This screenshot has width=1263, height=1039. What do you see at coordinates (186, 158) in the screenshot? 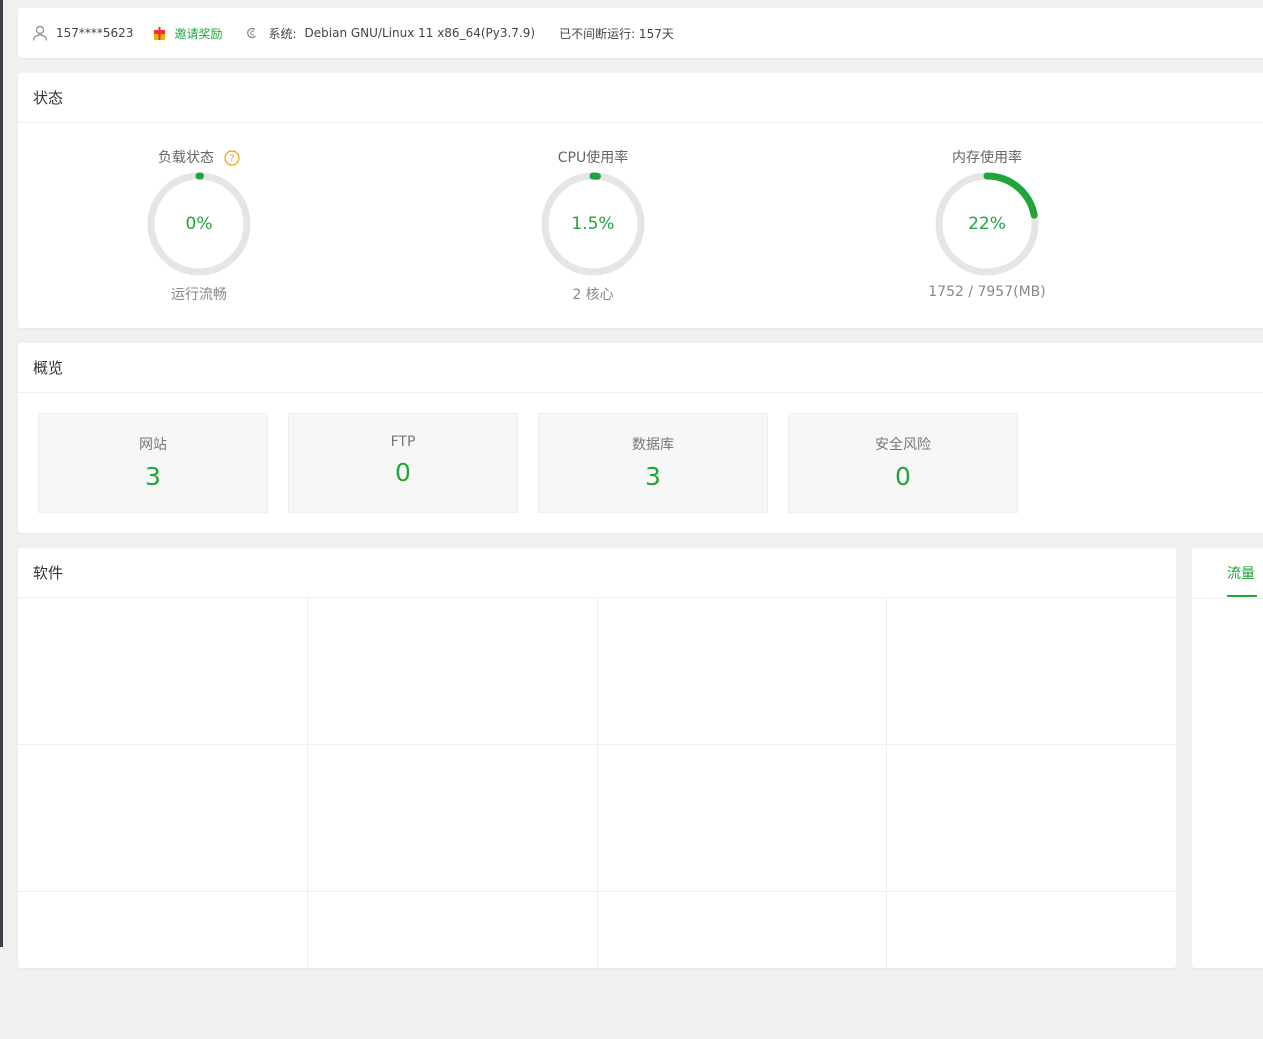
I see `gauge-load-title: 负载状态` at bounding box center [186, 158].